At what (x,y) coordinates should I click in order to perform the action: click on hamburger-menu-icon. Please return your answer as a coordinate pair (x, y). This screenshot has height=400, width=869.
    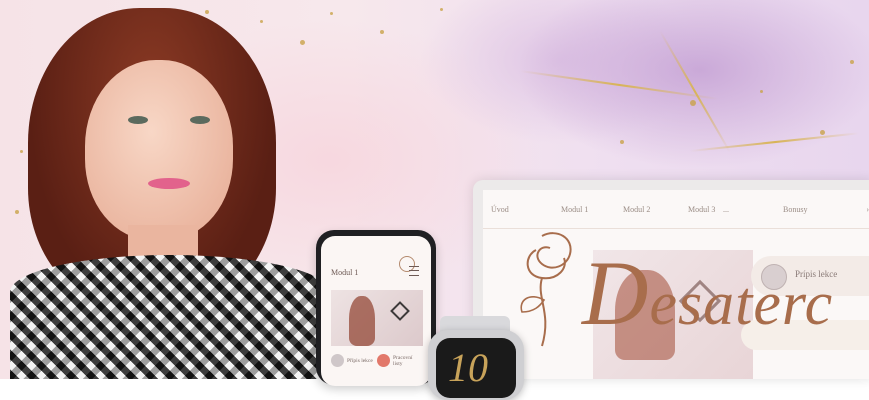
    Looking at the image, I should click on (414, 271).